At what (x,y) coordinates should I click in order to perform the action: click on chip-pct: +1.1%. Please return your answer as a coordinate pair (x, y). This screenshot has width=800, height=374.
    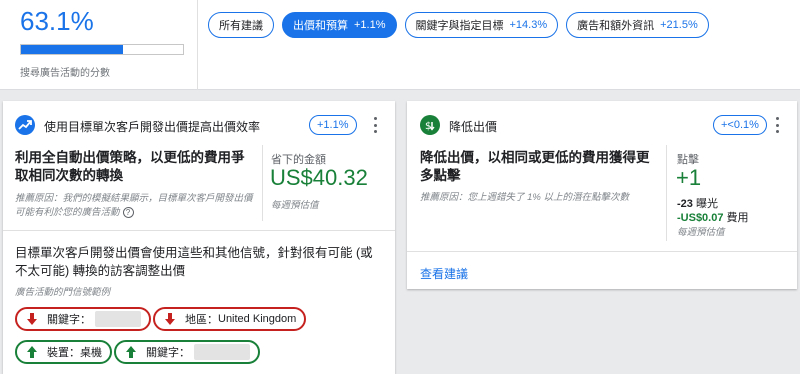
    Looking at the image, I should click on (370, 25).